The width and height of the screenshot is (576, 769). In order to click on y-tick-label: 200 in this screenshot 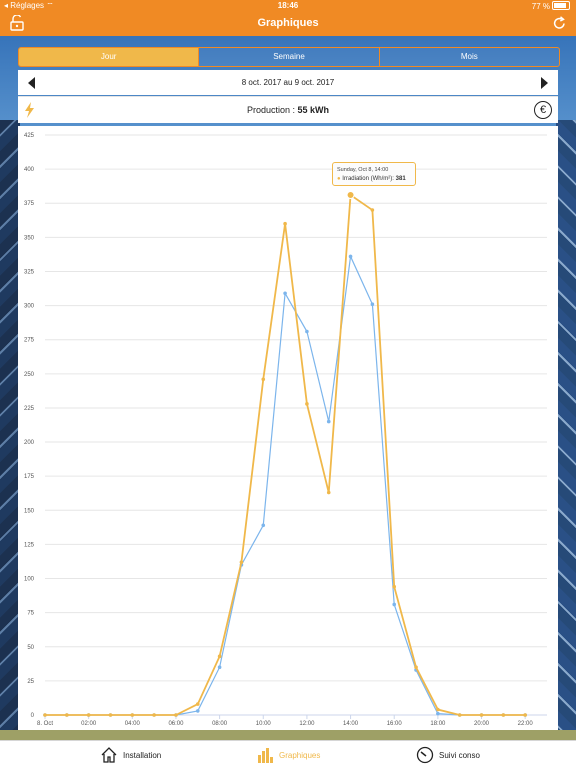, I will do `click(29, 443)`.